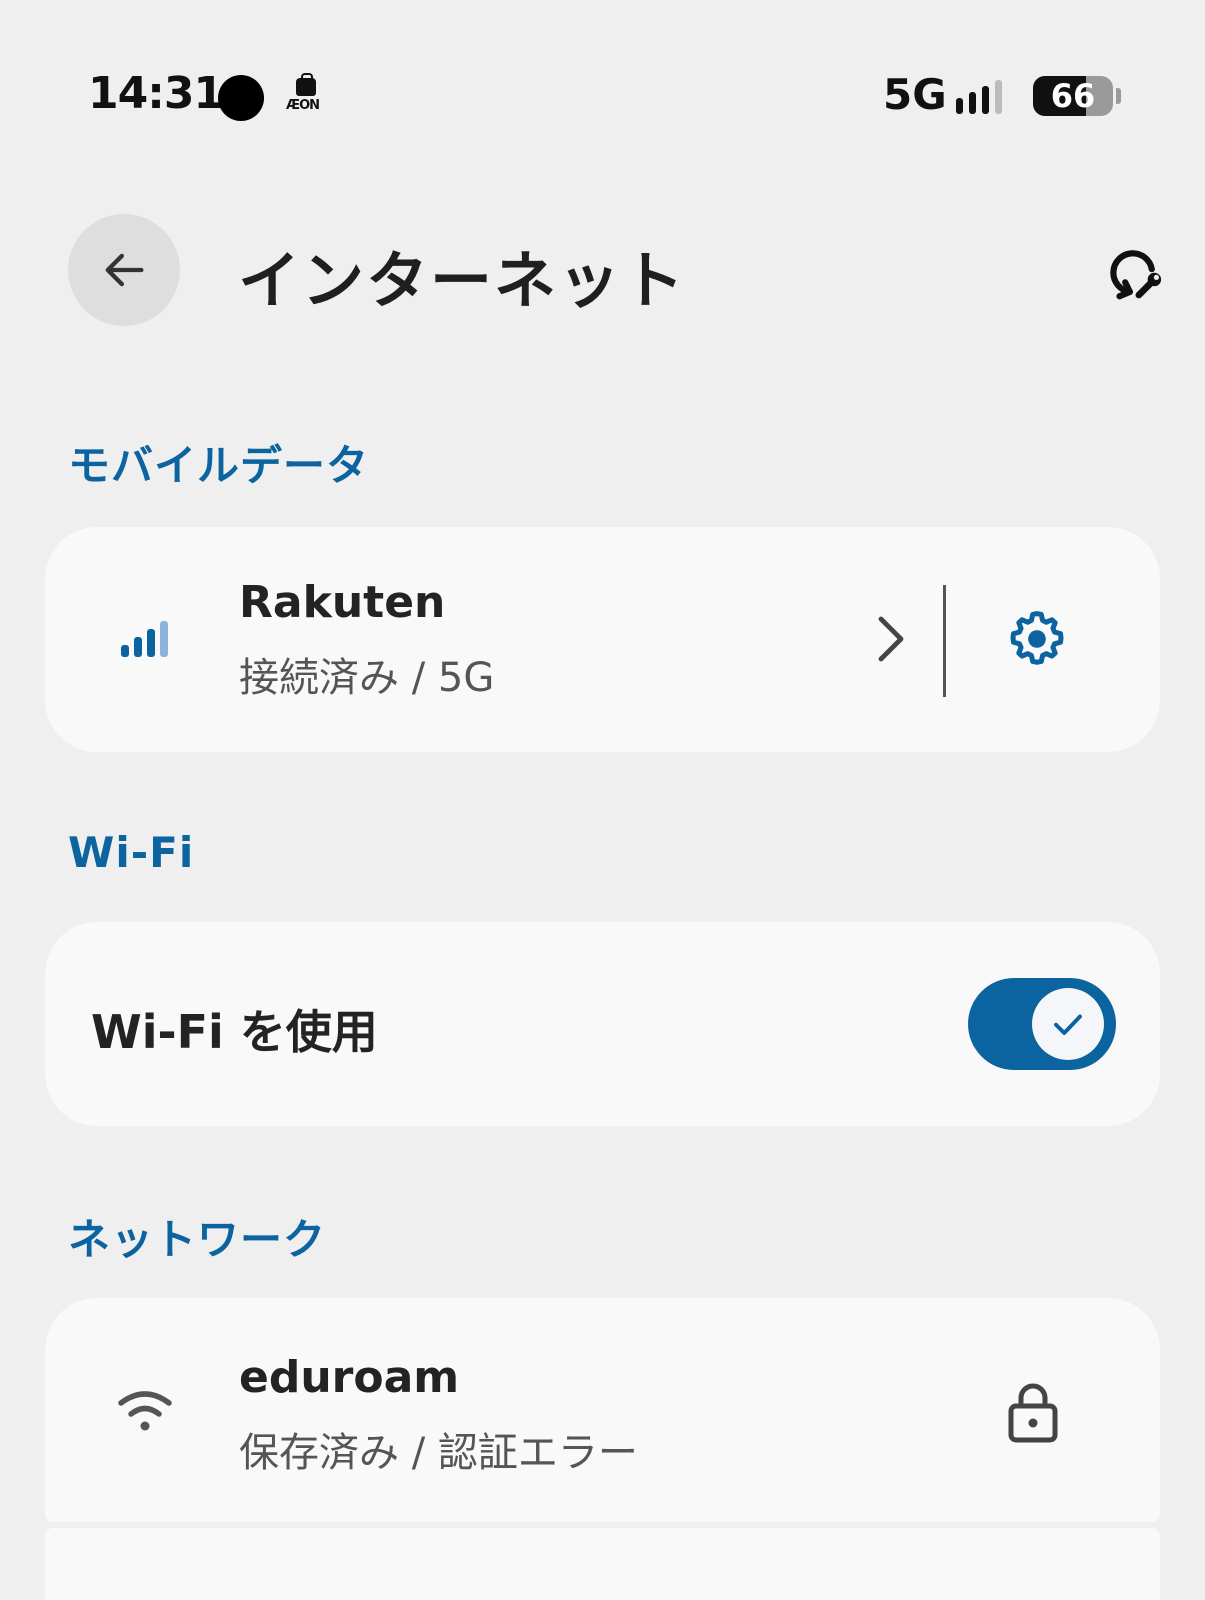 Image resolution: width=1205 pixels, height=1600 pixels. I want to click on gear-icon, so click(1037, 638).